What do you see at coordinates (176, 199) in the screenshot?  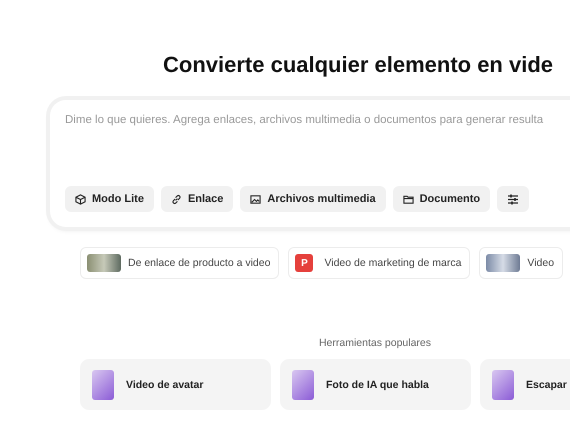 I see `link-icon` at bounding box center [176, 199].